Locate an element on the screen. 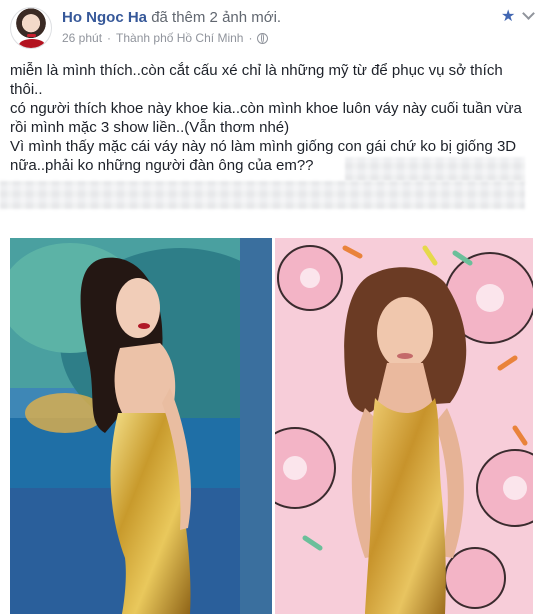 Image resolution: width=543 pixels, height=614 pixels. post-action: đã thêm 2 ảnh mới. is located at coordinates (216, 17).